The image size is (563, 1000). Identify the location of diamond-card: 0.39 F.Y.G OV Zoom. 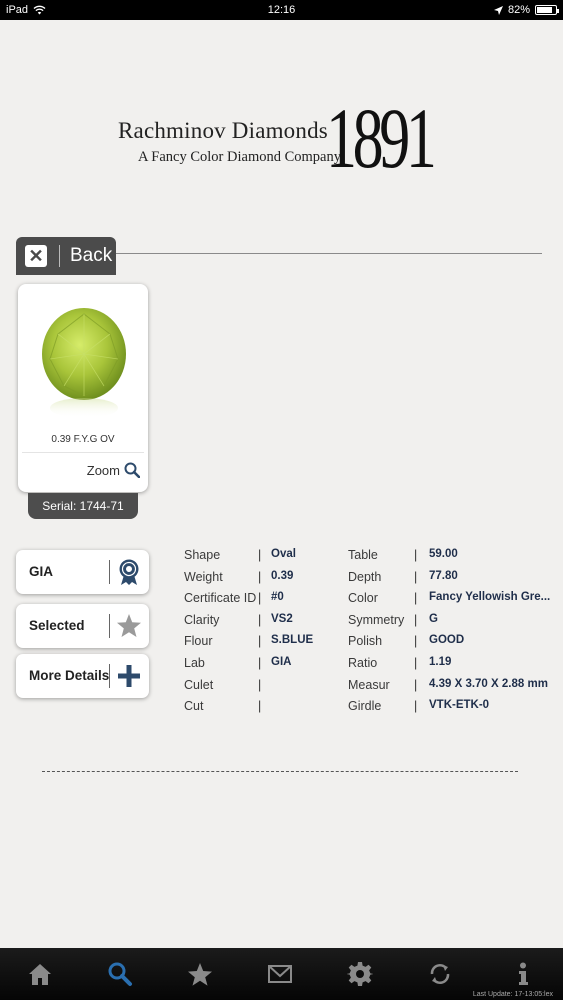
(83, 388).